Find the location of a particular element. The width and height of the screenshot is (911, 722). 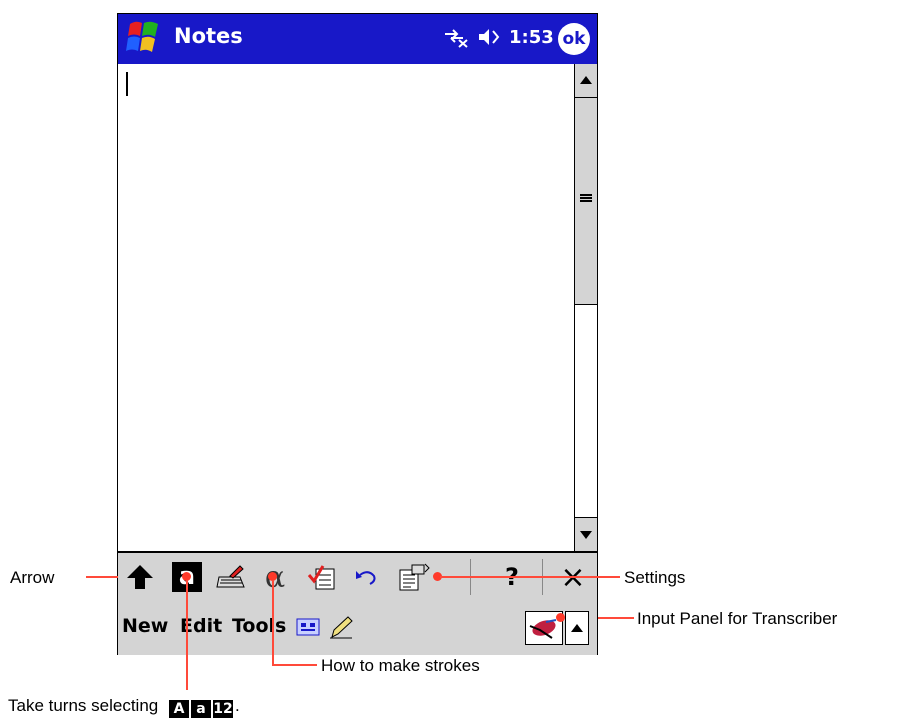

callout-take-turns: Take turns selecting Aa 12. is located at coordinates (124, 707).